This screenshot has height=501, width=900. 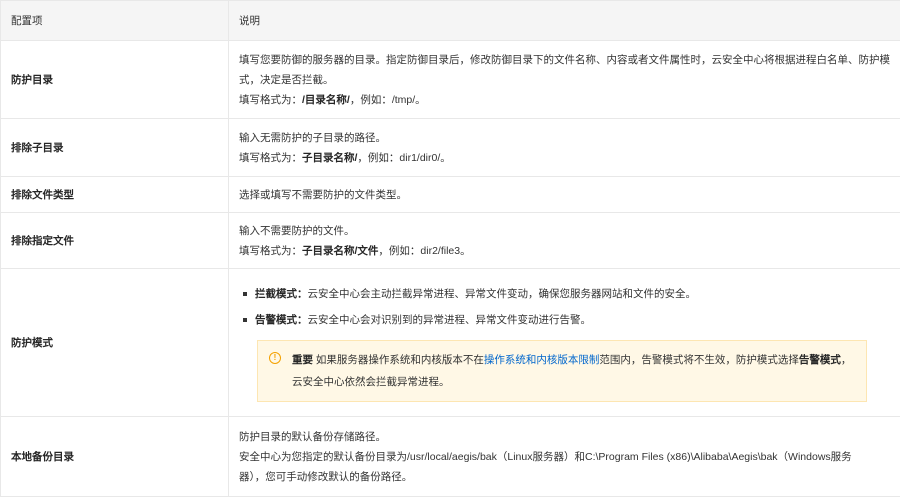 What do you see at coordinates (819, 359) in the screenshot?
I see `notice-bold: 告警模式` at bounding box center [819, 359].